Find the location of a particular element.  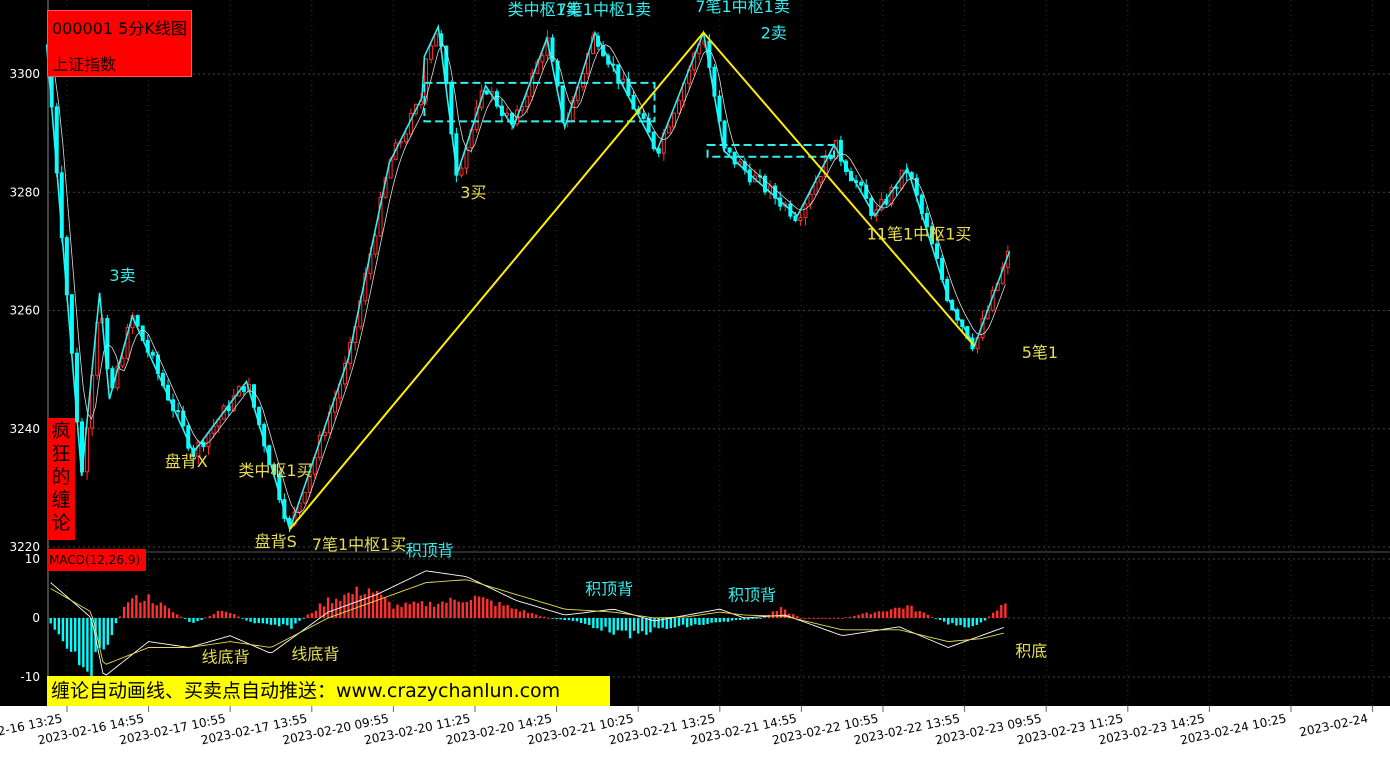

time-tick-label: 2023-02-24 is located at coordinates (1333, 725).